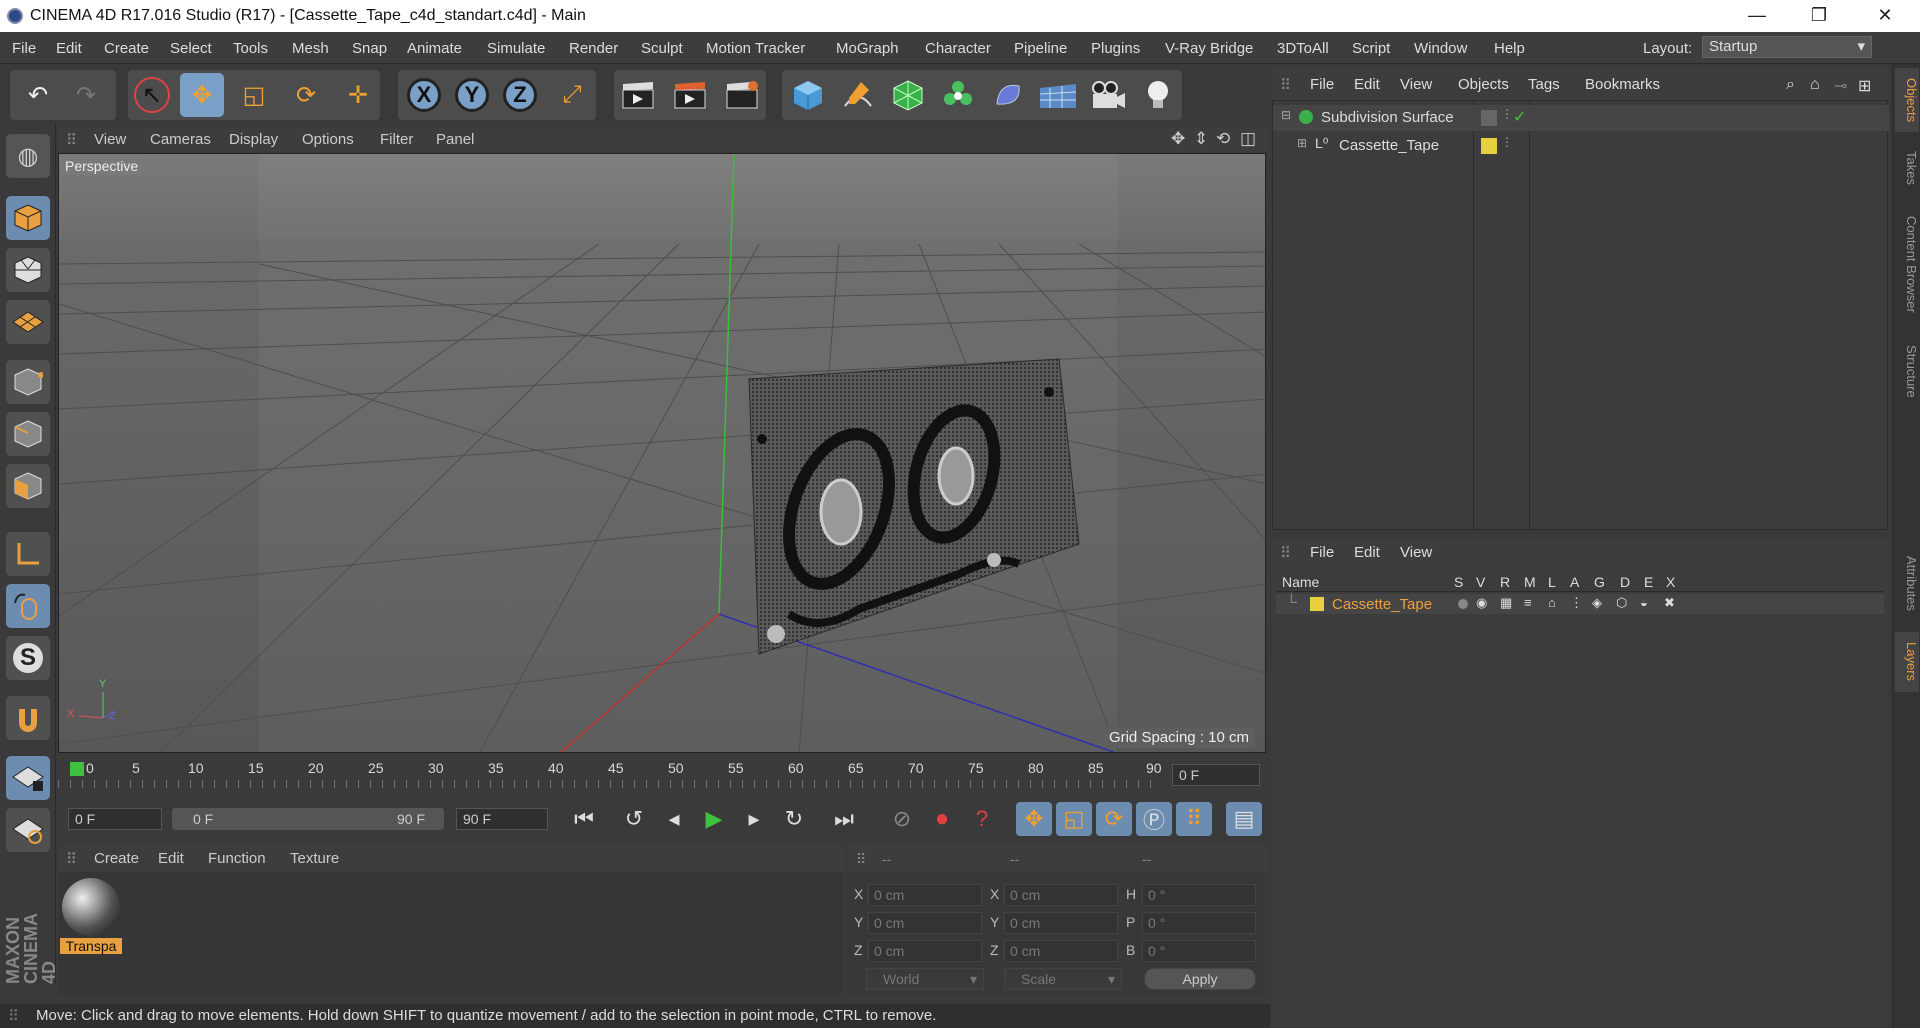  I want to click on obj-menu-file: File, so click(1322, 84).